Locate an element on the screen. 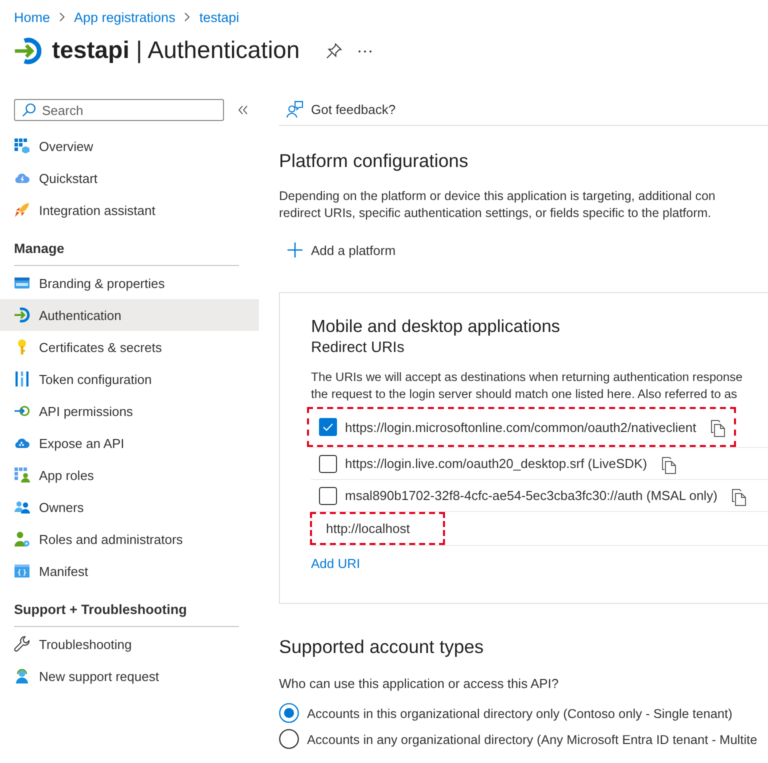 The height and width of the screenshot is (763, 768). section-heading: Manage is located at coordinates (39, 249).